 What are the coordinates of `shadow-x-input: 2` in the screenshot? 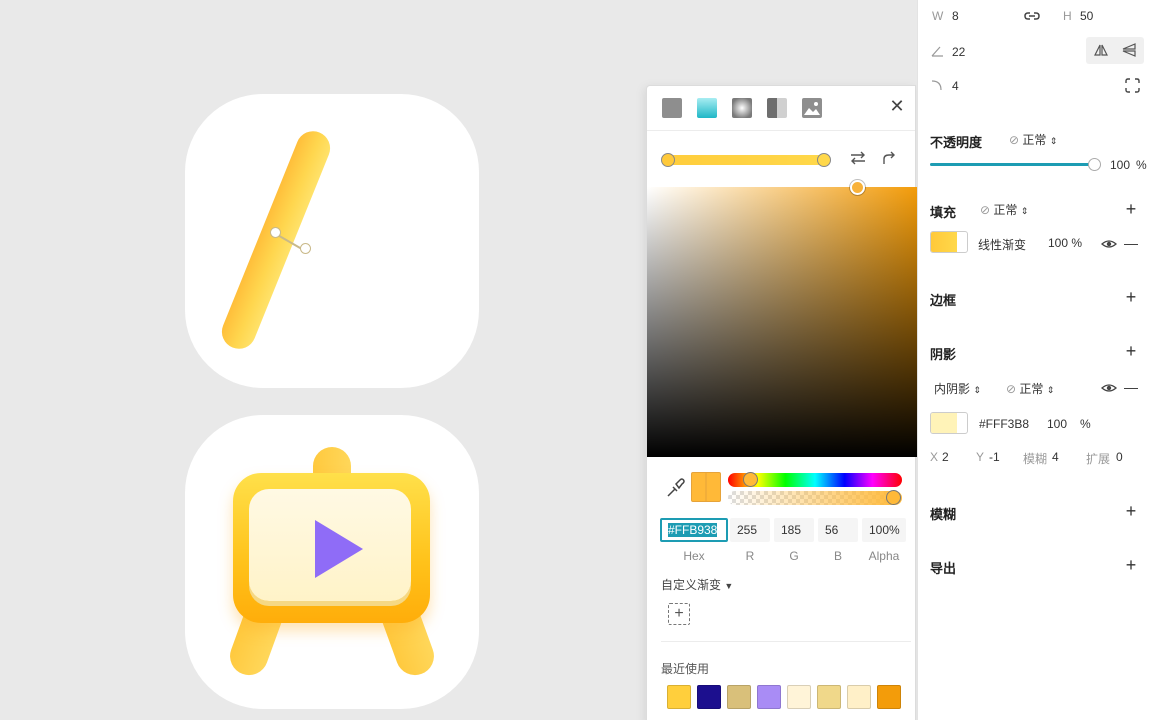 It's located at (945, 457).